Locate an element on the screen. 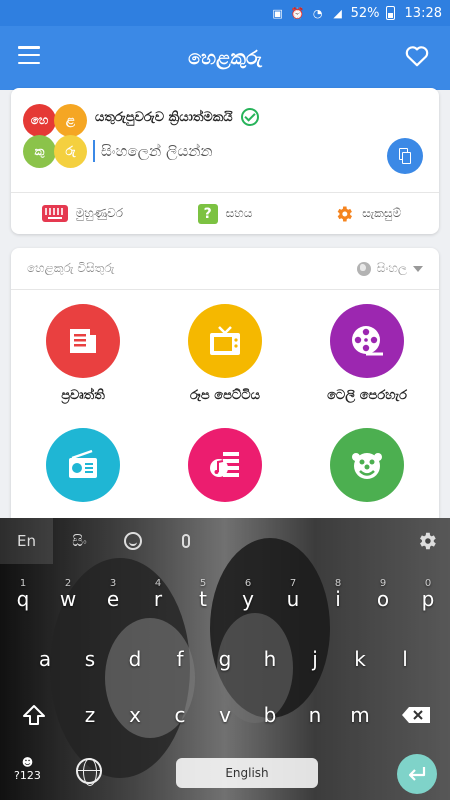 The height and width of the screenshot is (800, 450). key-q: 1q is located at coordinates (23, 599).